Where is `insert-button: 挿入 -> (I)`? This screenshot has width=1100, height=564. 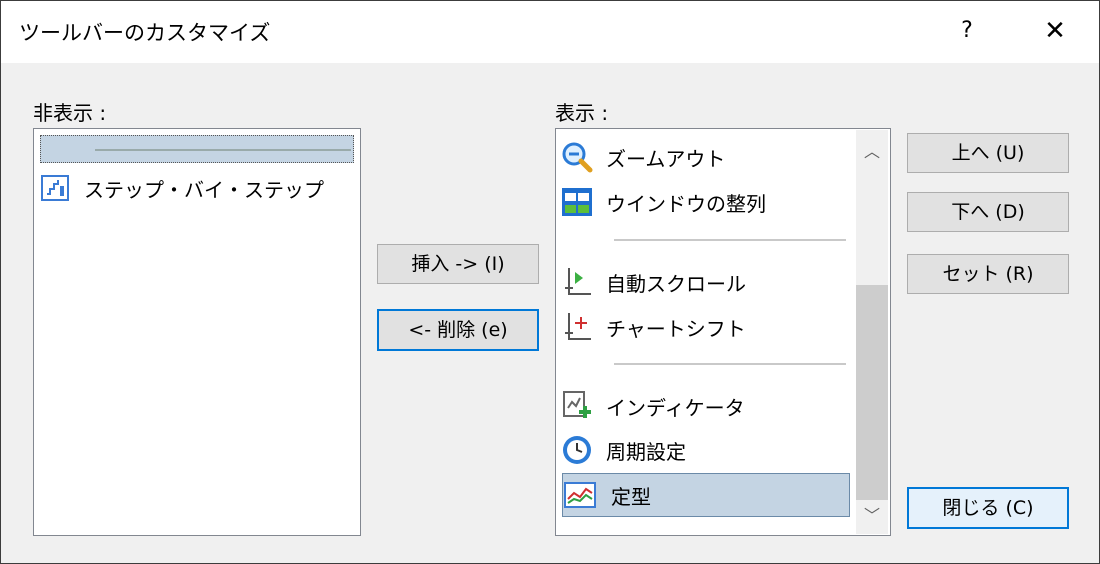
insert-button: 挿入 -> (I) is located at coordinates (458, 264).